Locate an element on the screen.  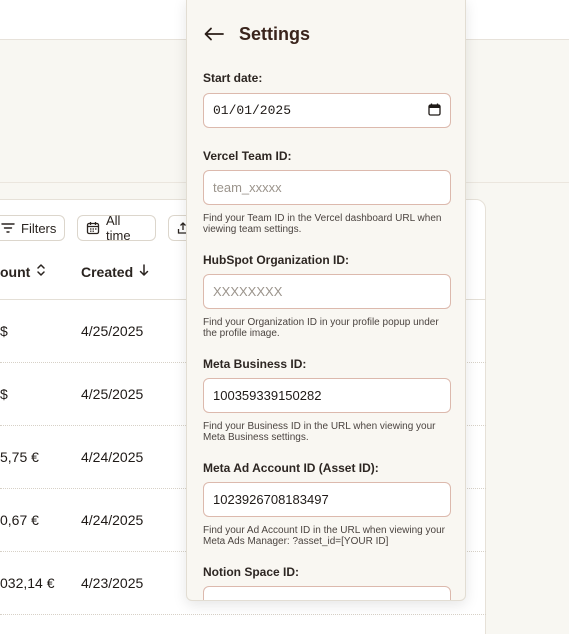
cell-created: 4/23/2025 is located at coordinates (112, 583).